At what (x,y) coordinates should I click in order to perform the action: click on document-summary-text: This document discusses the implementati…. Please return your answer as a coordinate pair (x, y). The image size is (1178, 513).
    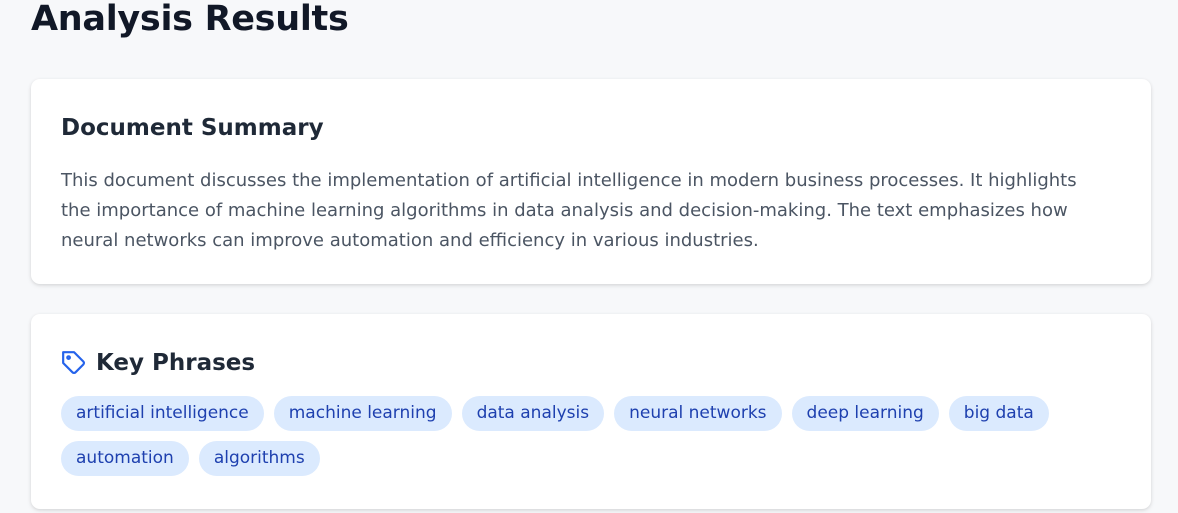
    Looking at the image, I should click on (569, 210).